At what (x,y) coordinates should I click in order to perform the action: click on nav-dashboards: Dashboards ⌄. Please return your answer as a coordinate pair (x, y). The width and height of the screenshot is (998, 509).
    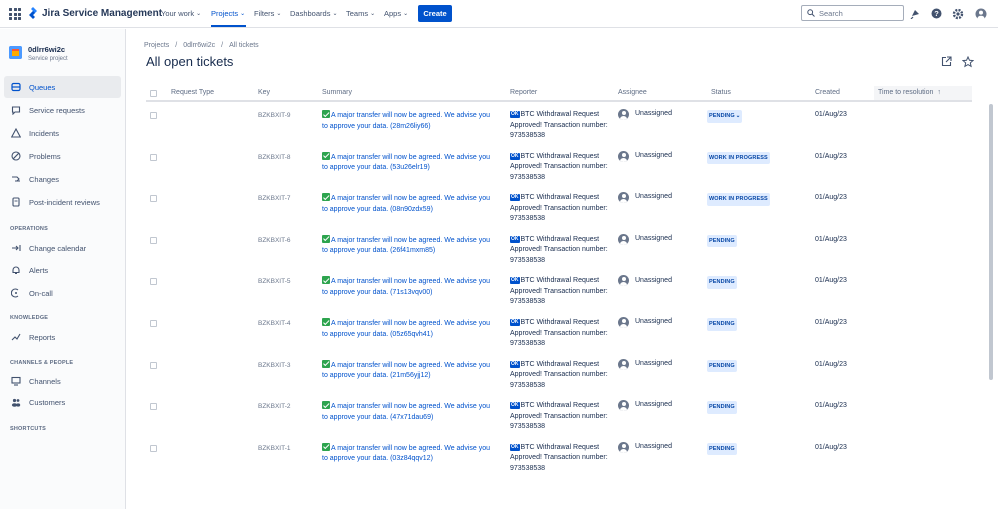
    Looking at the image, I should click on (313, 13).